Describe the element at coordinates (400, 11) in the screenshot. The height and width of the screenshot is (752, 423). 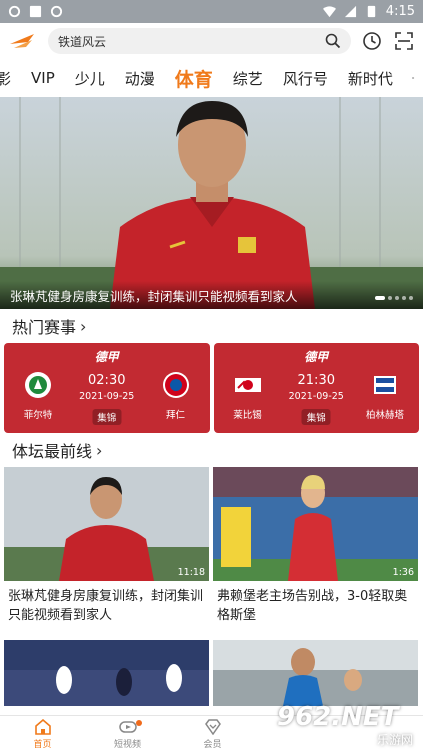
I see `status-time: 4:15` at that location.